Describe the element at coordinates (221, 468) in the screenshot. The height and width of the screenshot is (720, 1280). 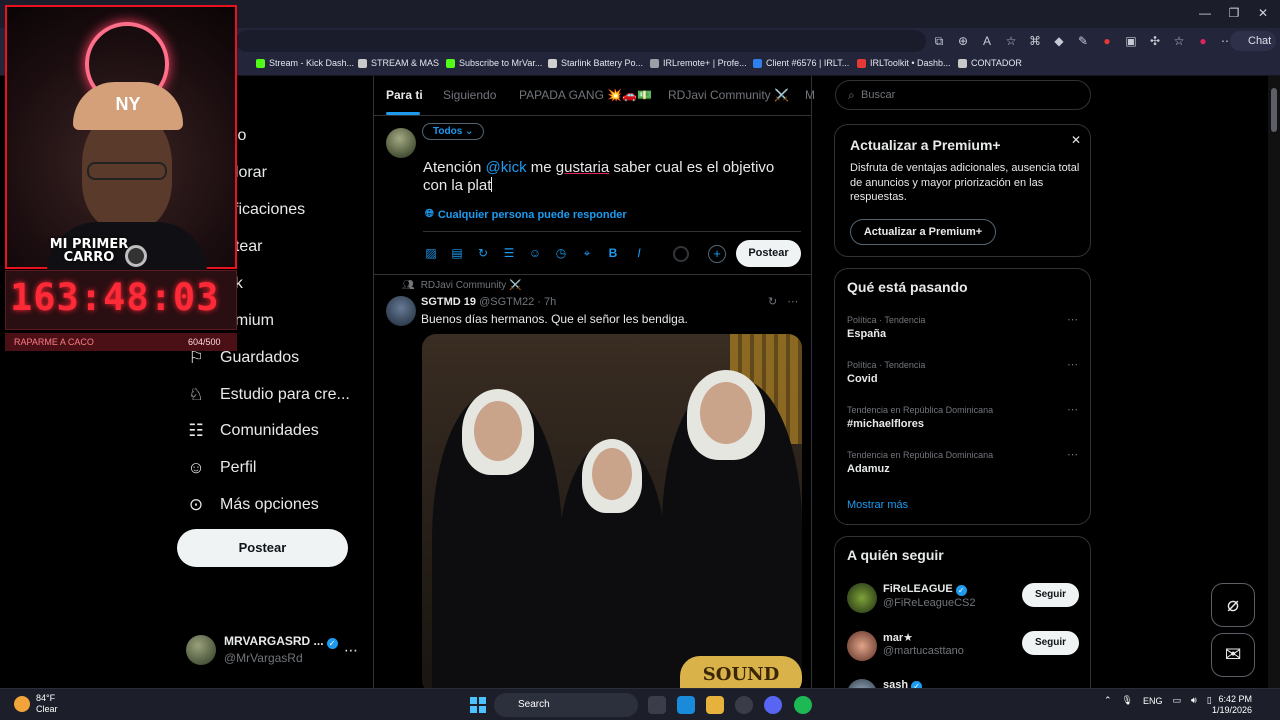
I see `sidebar-item-9: ☺ Perfil` at that location.